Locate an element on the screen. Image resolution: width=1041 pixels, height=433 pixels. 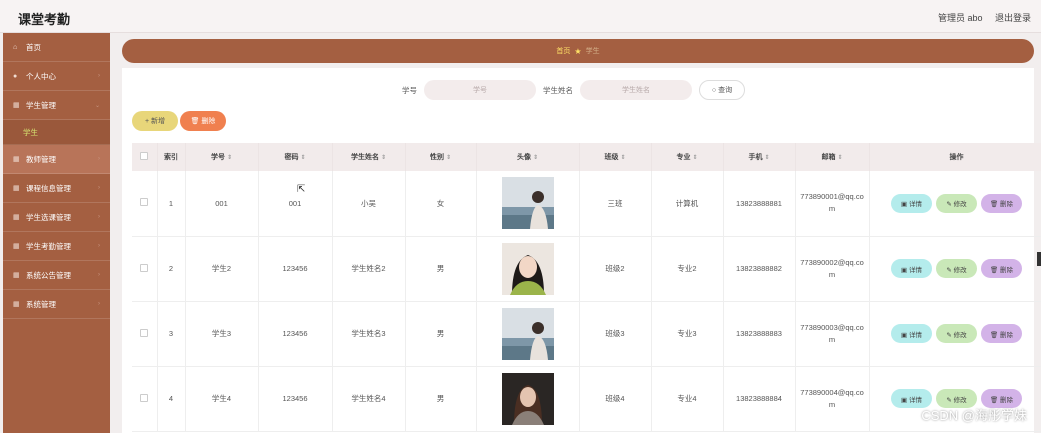
cell-class: 三班 is located at coordinates (615, 204).